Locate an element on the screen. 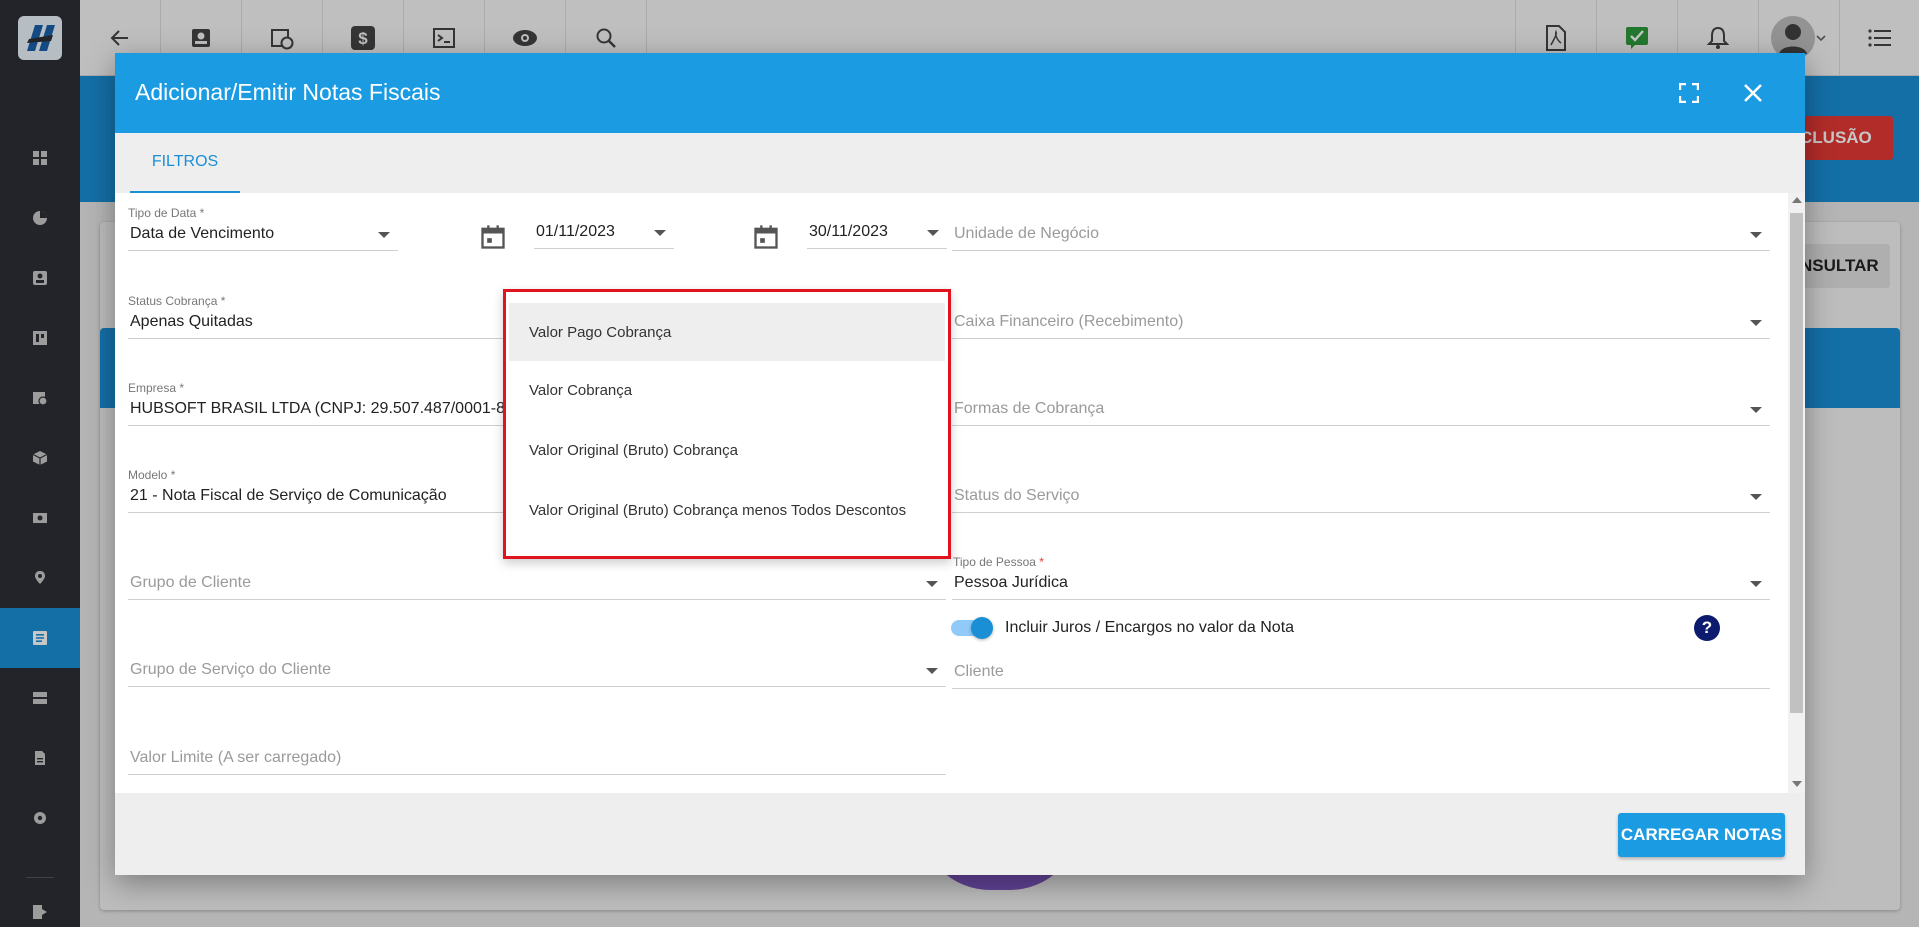 The width and height of the screenshot is (1919, 927). tab-filtros: FILTROS is located at coordinates (185, 163).